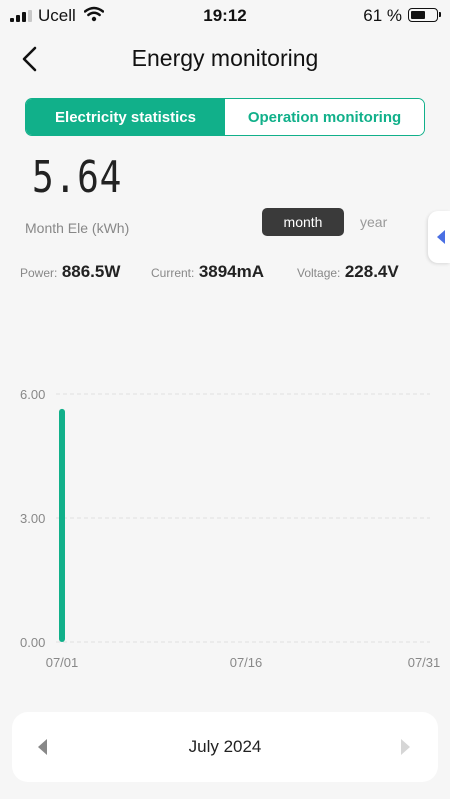  Describe the element at coordinates (373, 222) in the screenshot. I see `period-year-button: year` at that location.